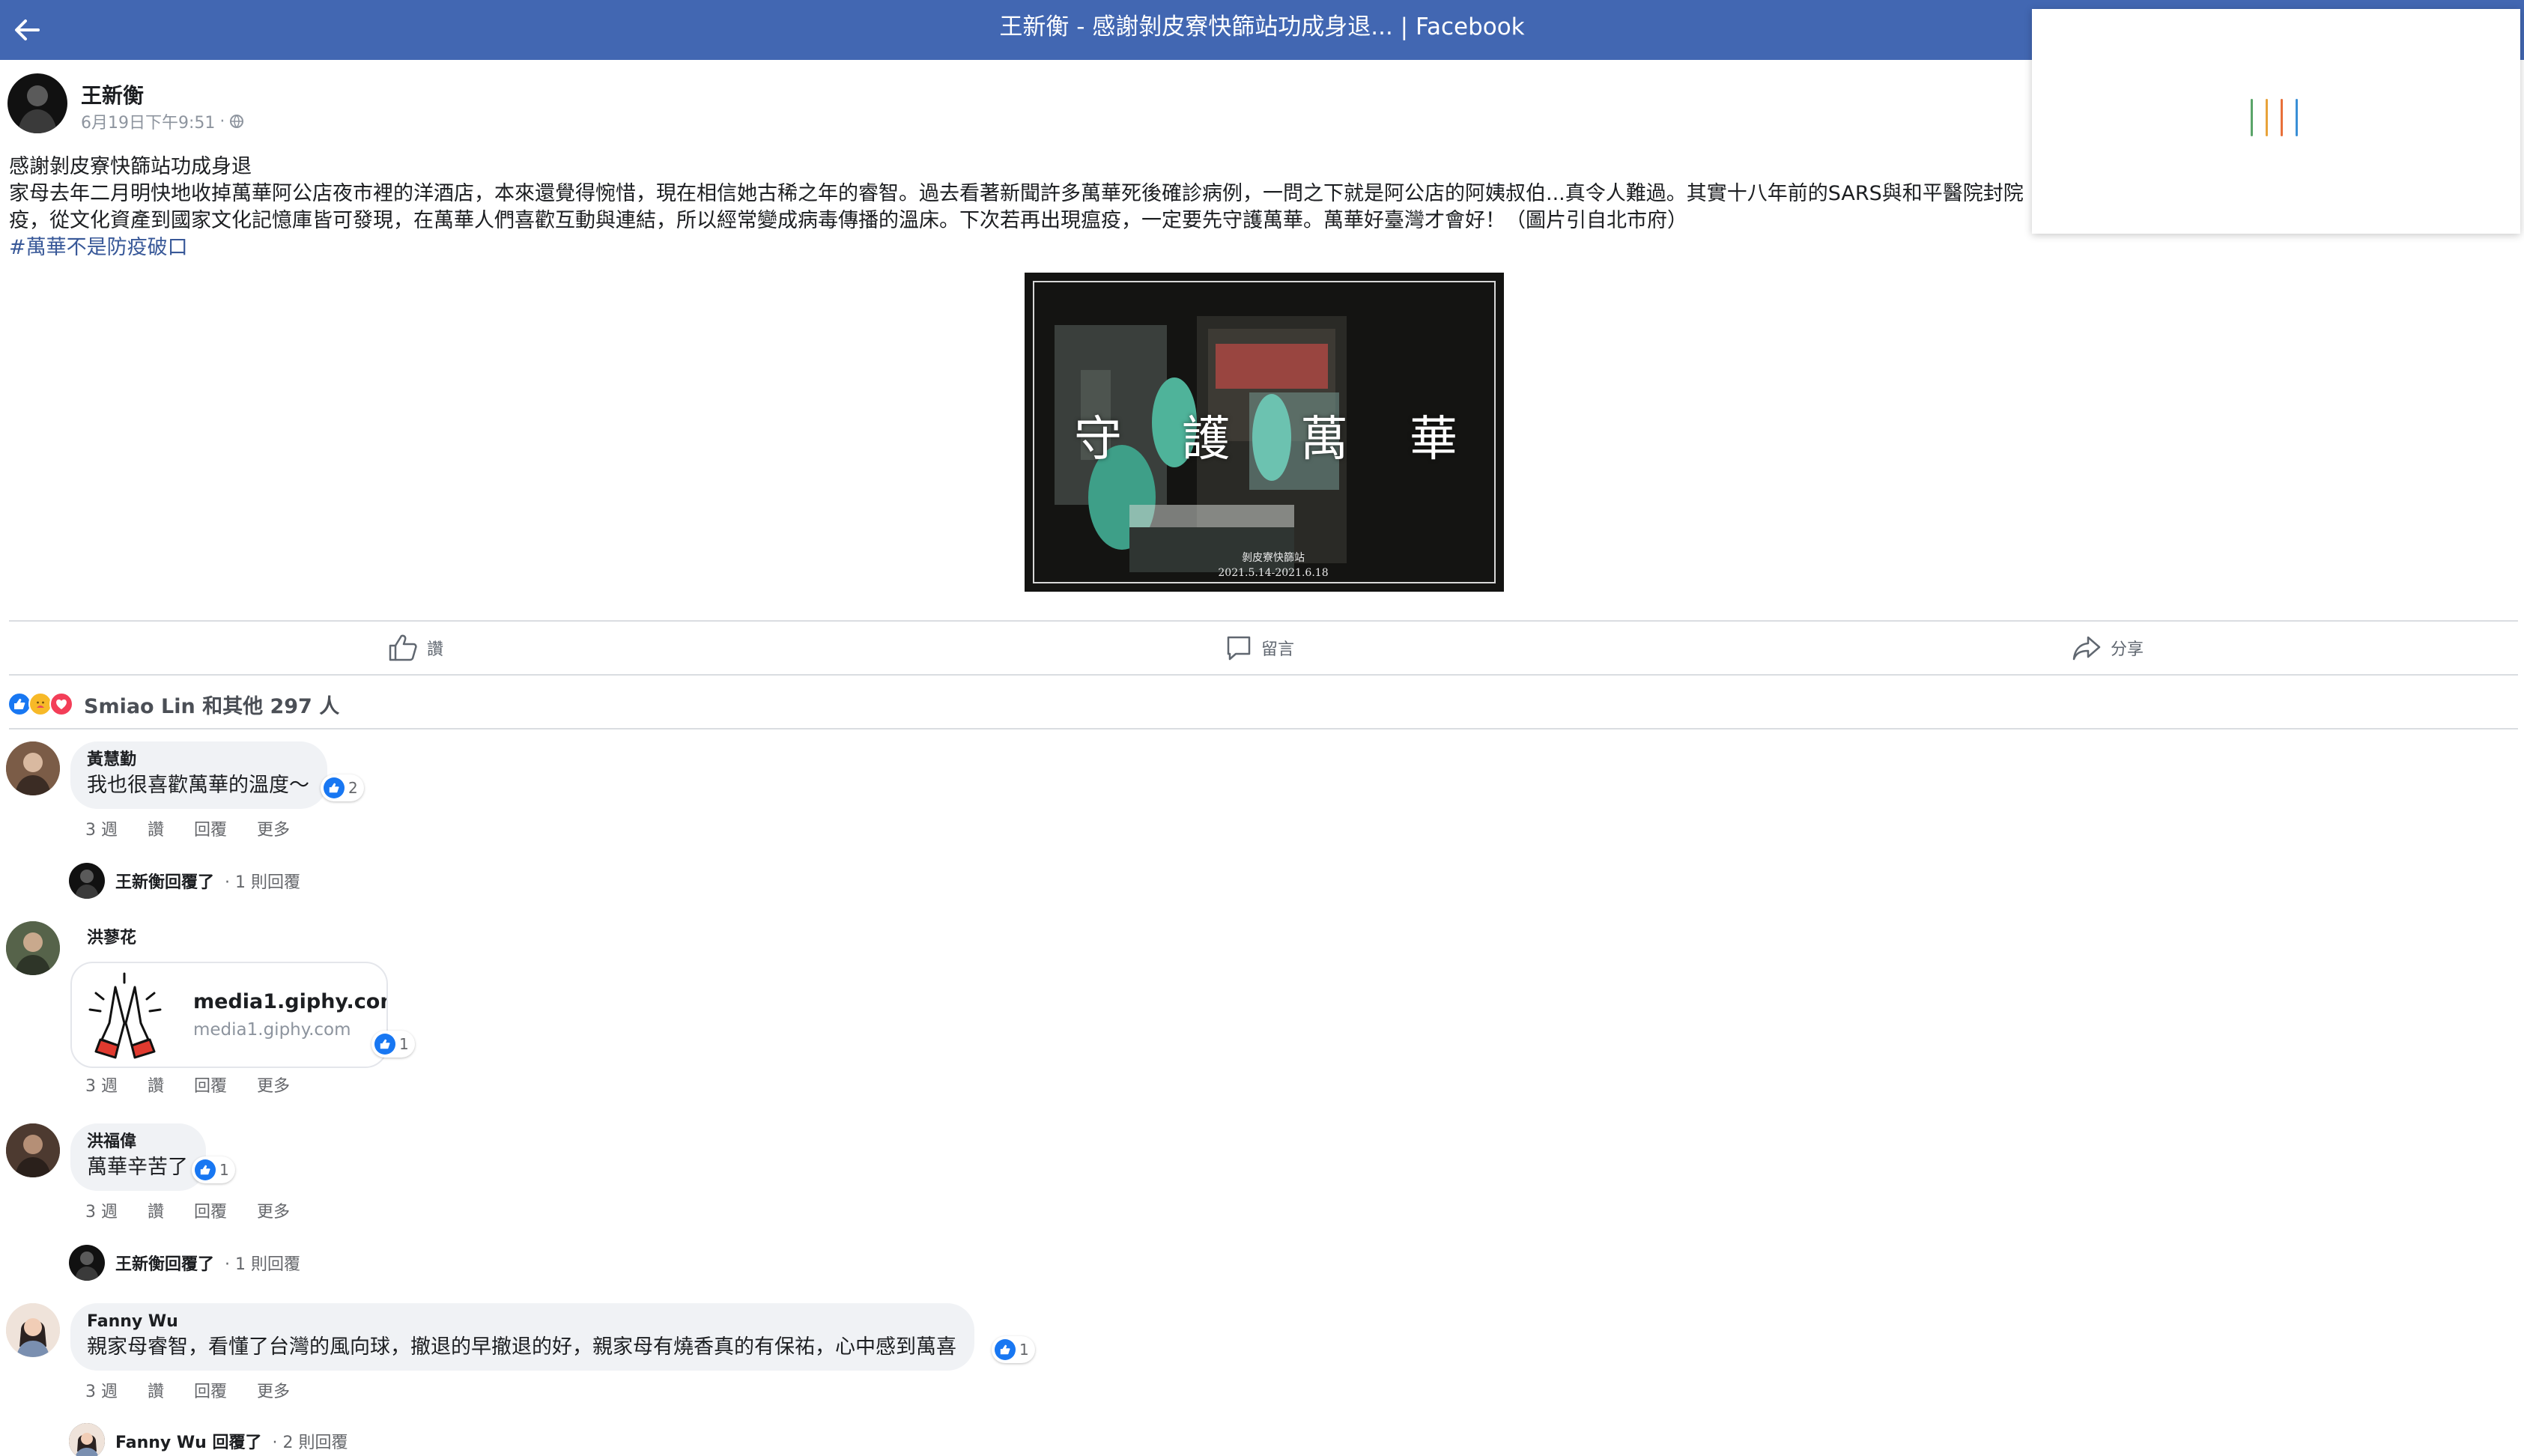  What do you see at coordinates (237, 121) in the screenshot?
I see `globe-icon` at bounding box center [237, 121].